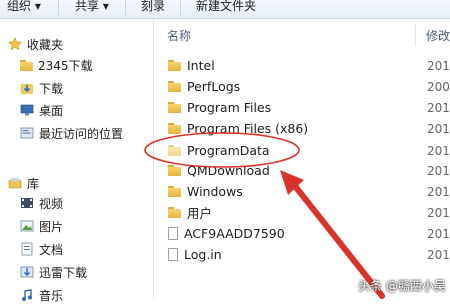 Image resolution: width=450 pixels, height=306 pixels. I want to click on nav-item-thunder-downloads: 迅雷下载, so click(53, 272).